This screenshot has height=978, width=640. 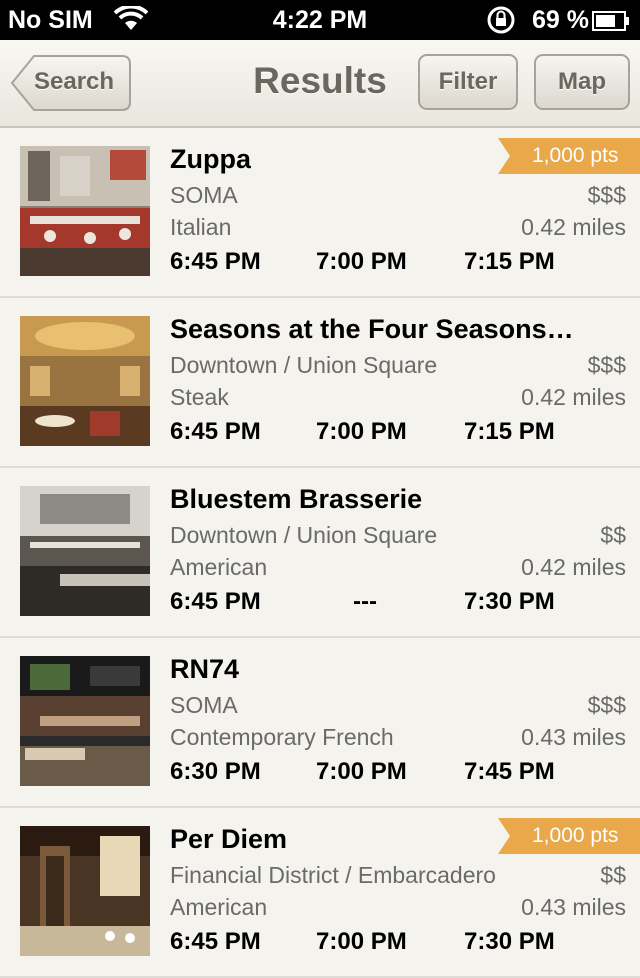 What do you see at coordinates (282, 737) in the screenshot?
I see `cuisine: Contemporary French` at bounding box center [282, 737].